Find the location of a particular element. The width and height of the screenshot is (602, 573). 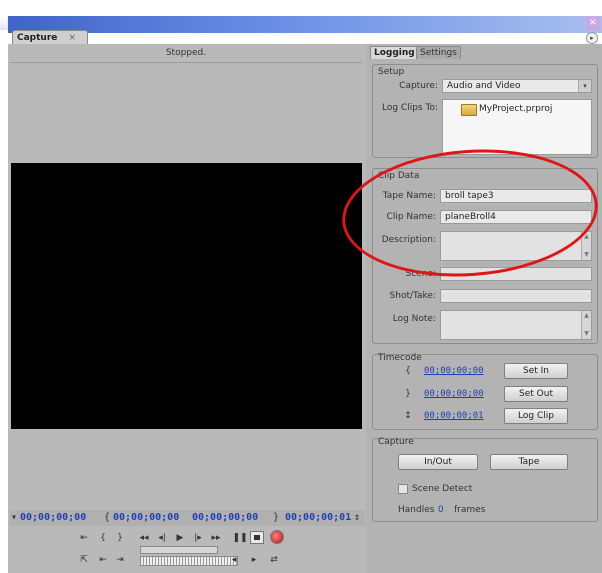

go-to-in-icon: ⇱ is located at coordinates (84, 560).